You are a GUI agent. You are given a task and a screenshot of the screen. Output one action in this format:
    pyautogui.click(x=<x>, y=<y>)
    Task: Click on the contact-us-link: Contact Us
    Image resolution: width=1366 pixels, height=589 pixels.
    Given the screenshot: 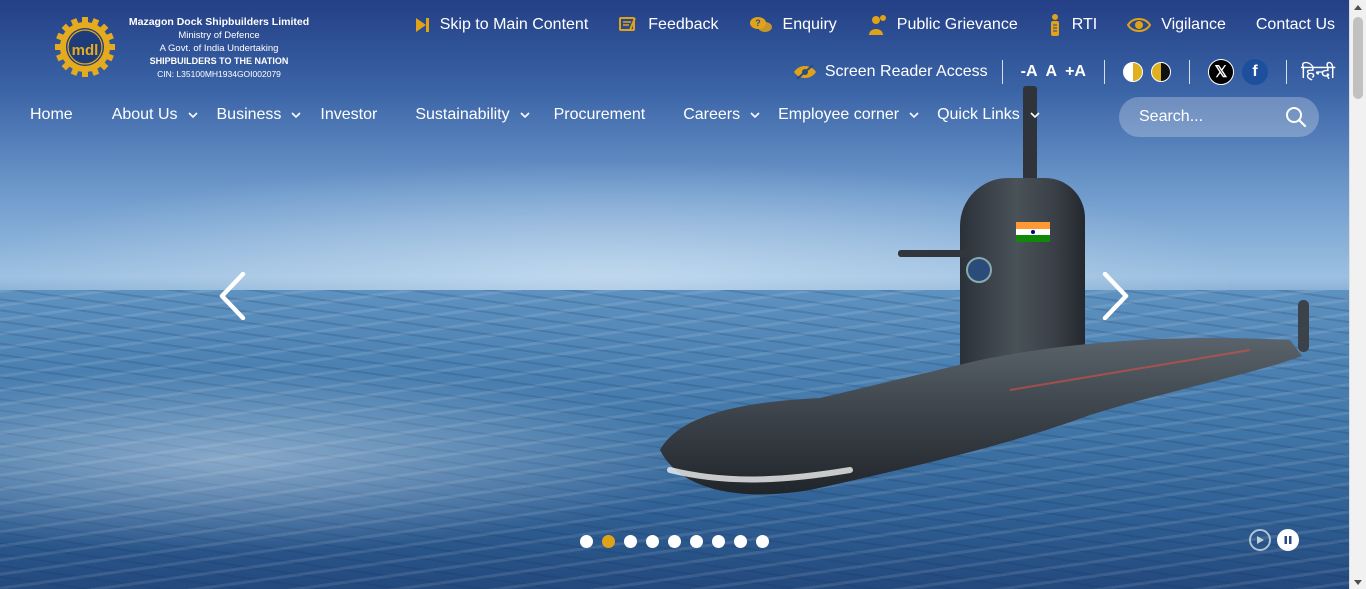 What is the action you would take?
    pyautogui.click(x=1295, y=25)
    